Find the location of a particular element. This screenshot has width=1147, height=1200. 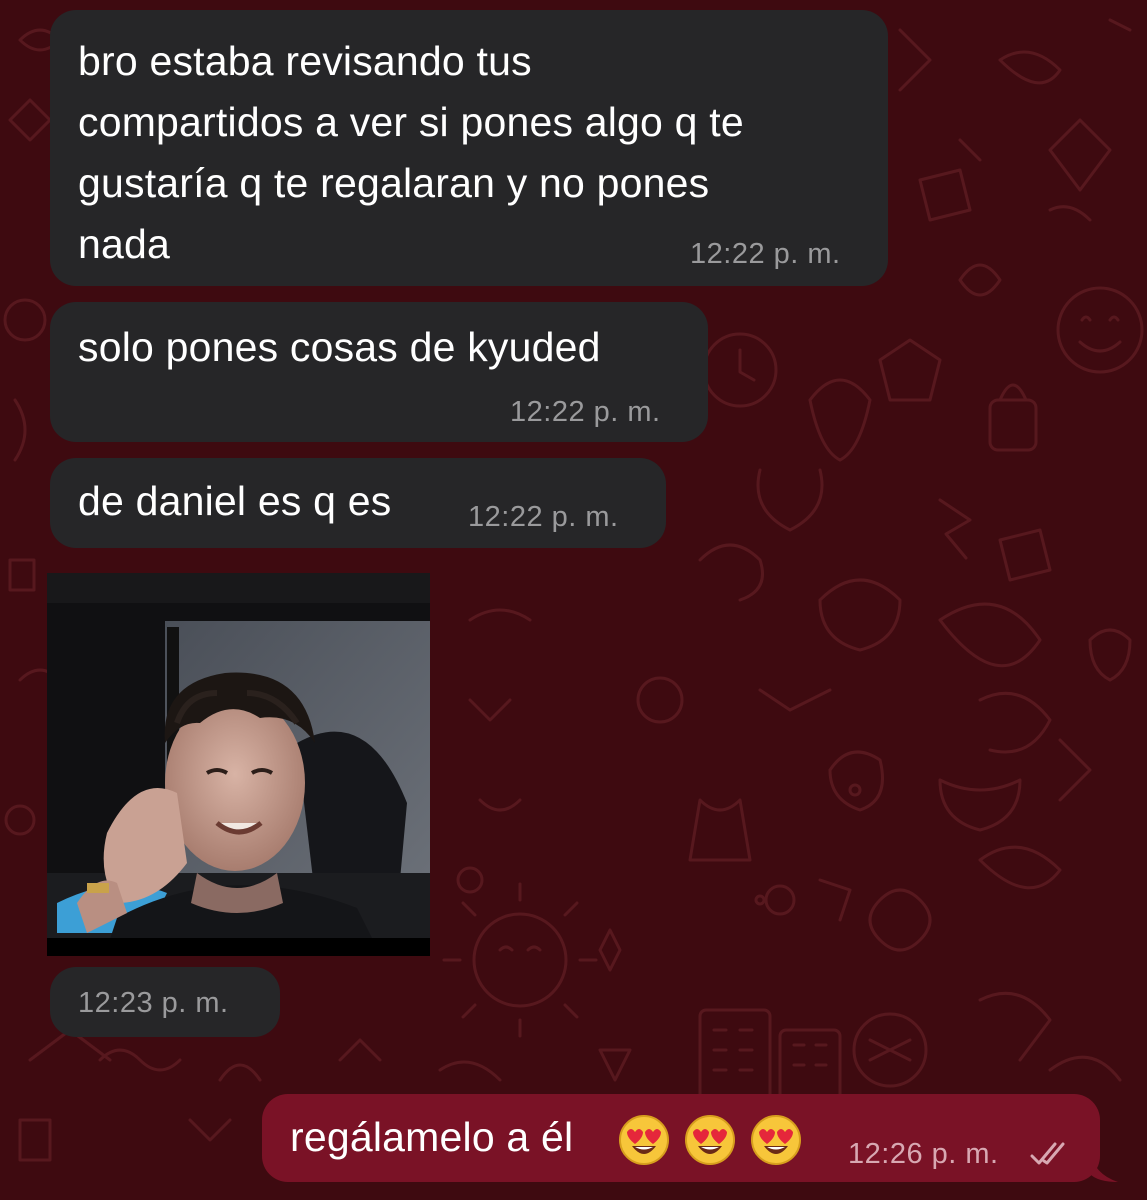

message-bubble-2: solo pones cosas de kyuded 12:22 p. m. is located at coordinates (379, 372).